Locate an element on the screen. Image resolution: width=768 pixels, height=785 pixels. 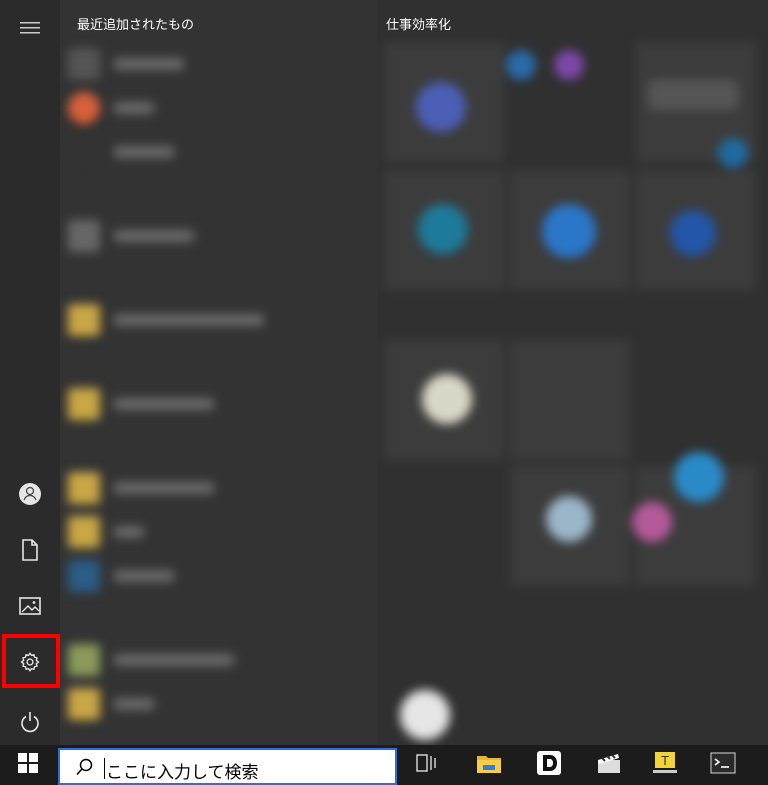
terminal-icon is located at coordinates (723, 765).